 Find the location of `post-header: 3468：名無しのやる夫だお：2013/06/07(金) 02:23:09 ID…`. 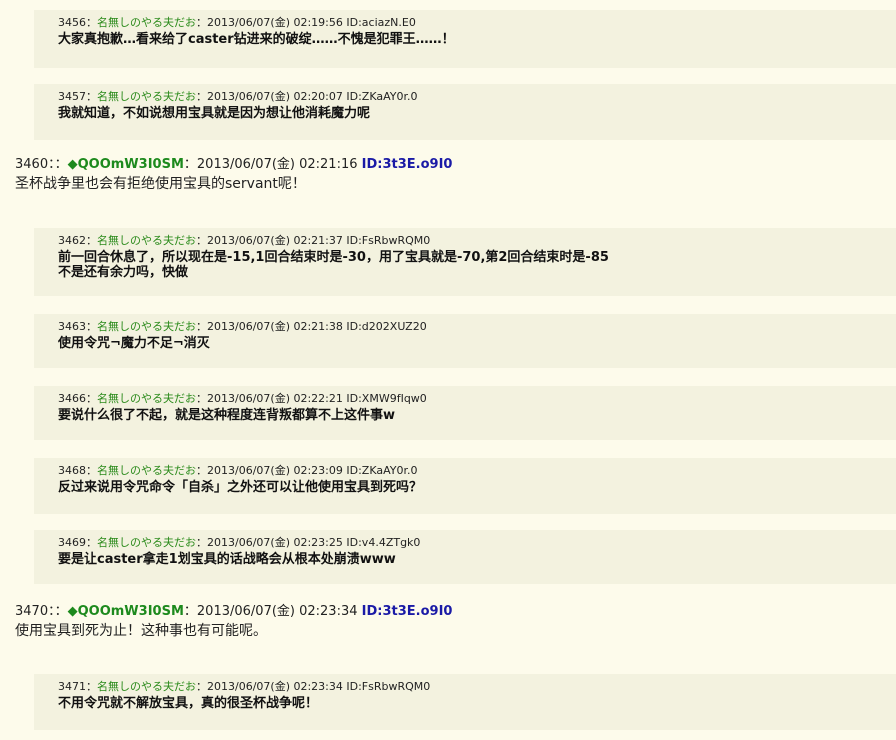

post-header: 3468：名無しのやる夫だお：2013/06/07(金) 02:23:09 ID… is located at coordinates (238, 470).